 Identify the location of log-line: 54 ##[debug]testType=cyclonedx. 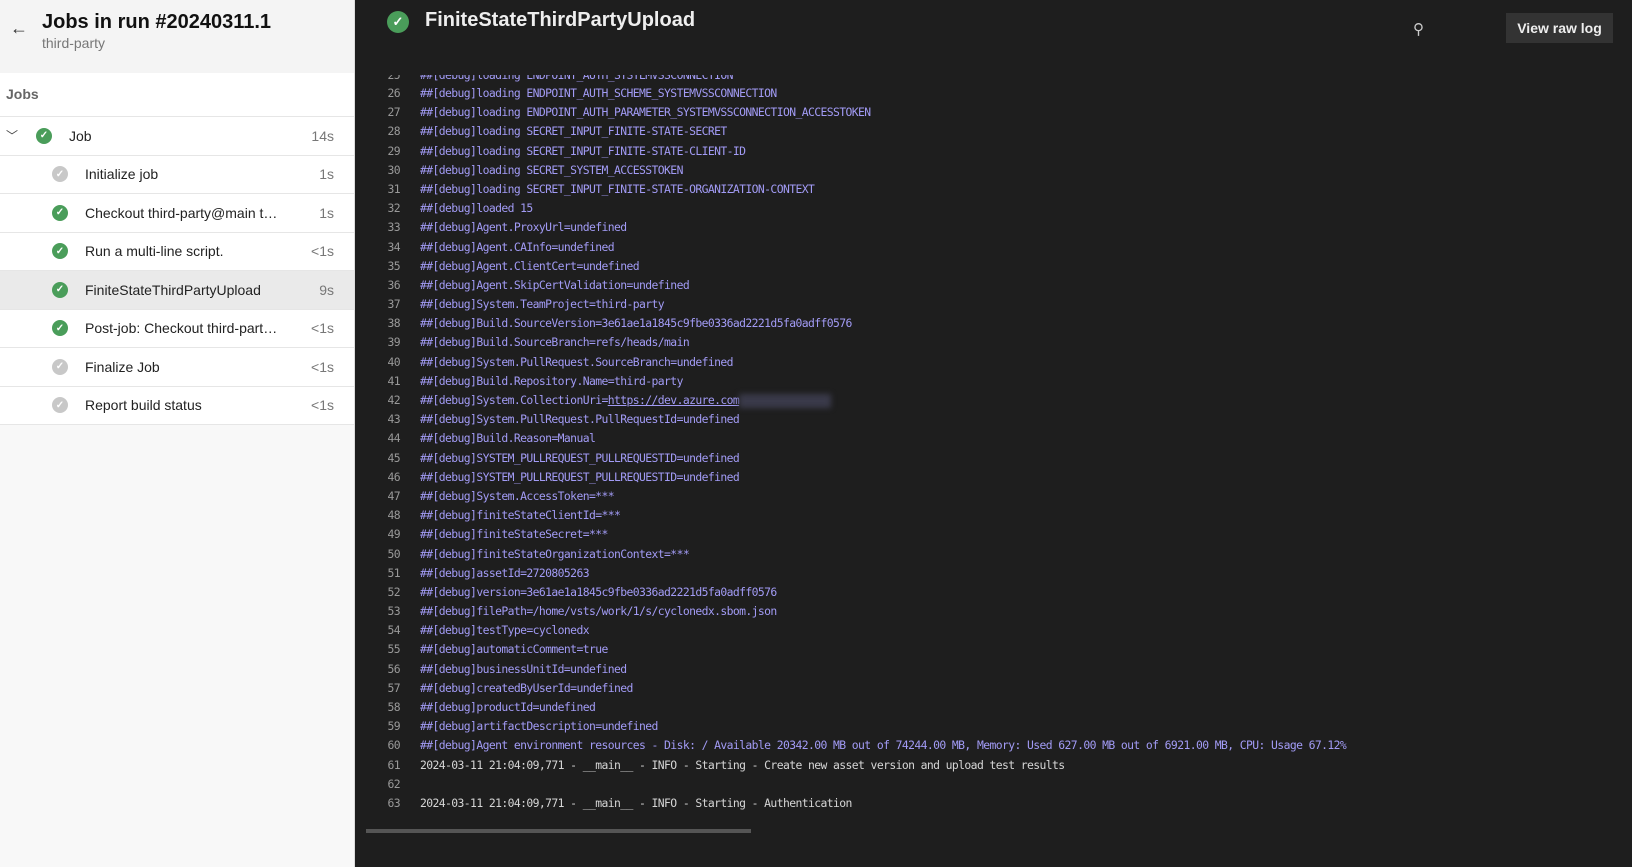
(999, 630).